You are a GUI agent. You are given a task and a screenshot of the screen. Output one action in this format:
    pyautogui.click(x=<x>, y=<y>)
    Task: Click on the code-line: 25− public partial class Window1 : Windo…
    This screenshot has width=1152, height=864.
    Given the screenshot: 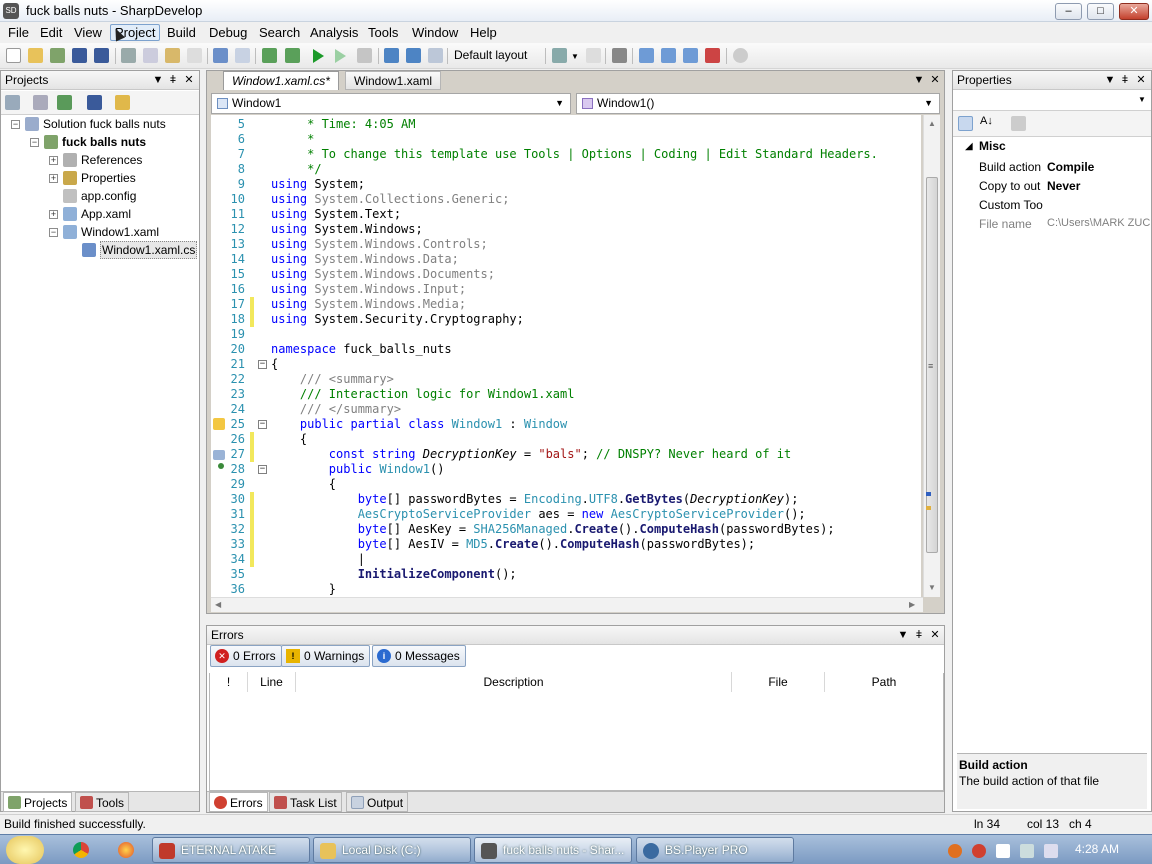 What is the action you would take?
    pyautogui.click(x=566, y=424)
    